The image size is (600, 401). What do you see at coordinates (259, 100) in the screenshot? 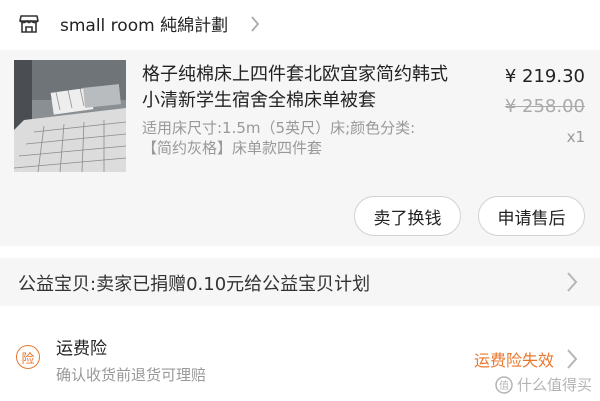
I see `product-title-line2: 小清新学生宿舍全棉床单被套` at bounding box center [259, 100].